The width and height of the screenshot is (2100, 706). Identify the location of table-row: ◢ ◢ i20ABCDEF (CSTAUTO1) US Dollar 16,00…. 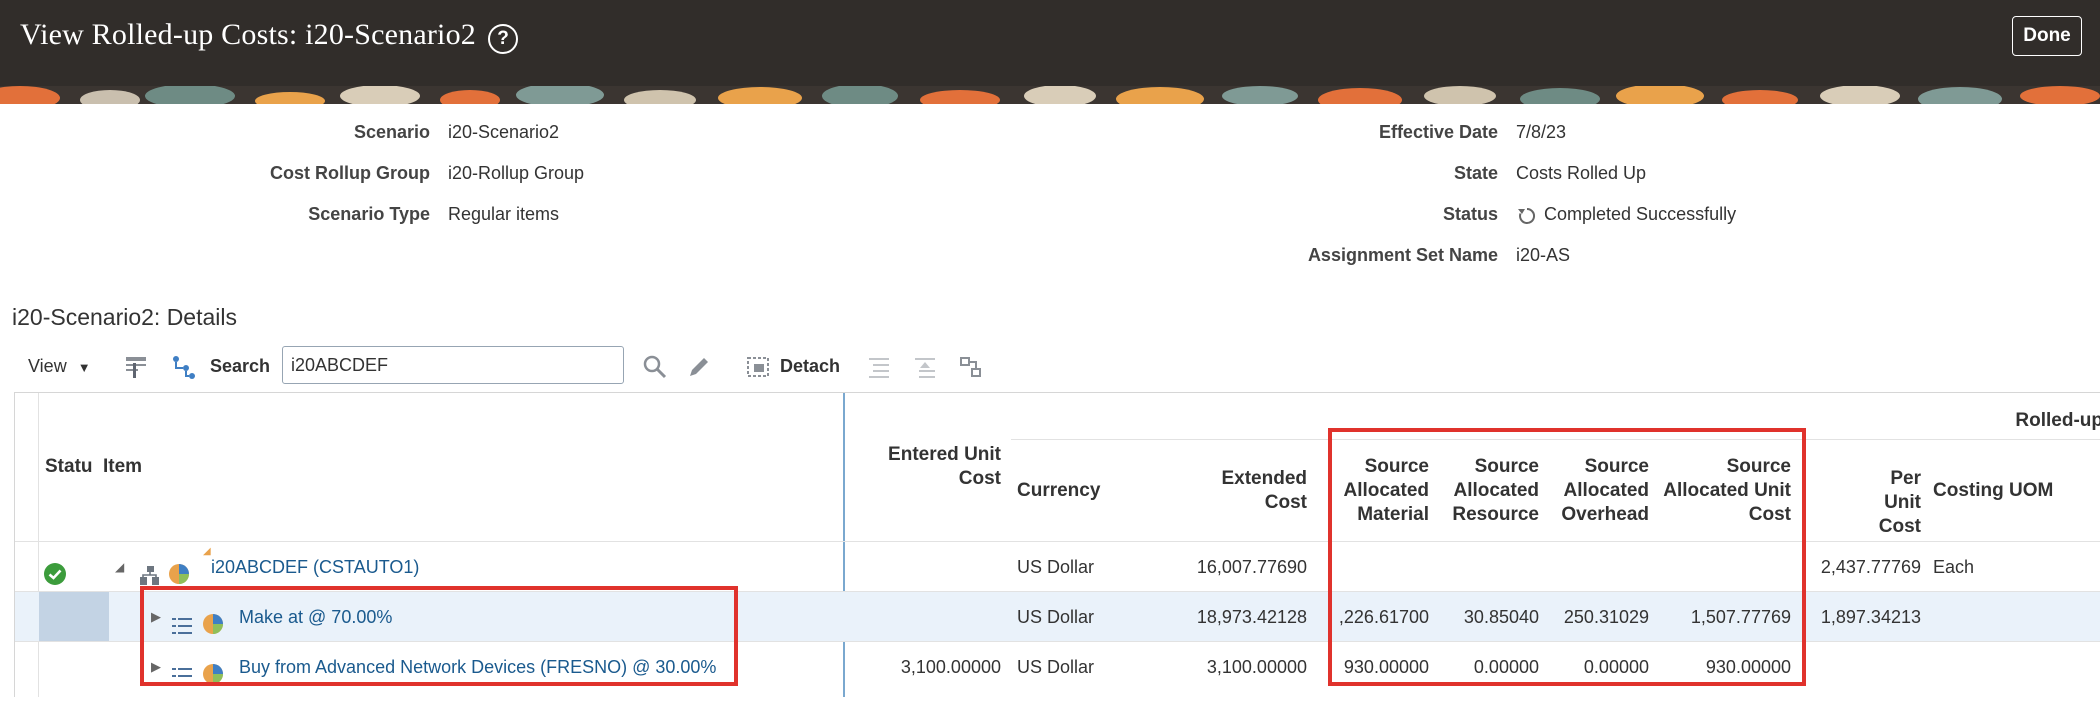
(1057, 566).